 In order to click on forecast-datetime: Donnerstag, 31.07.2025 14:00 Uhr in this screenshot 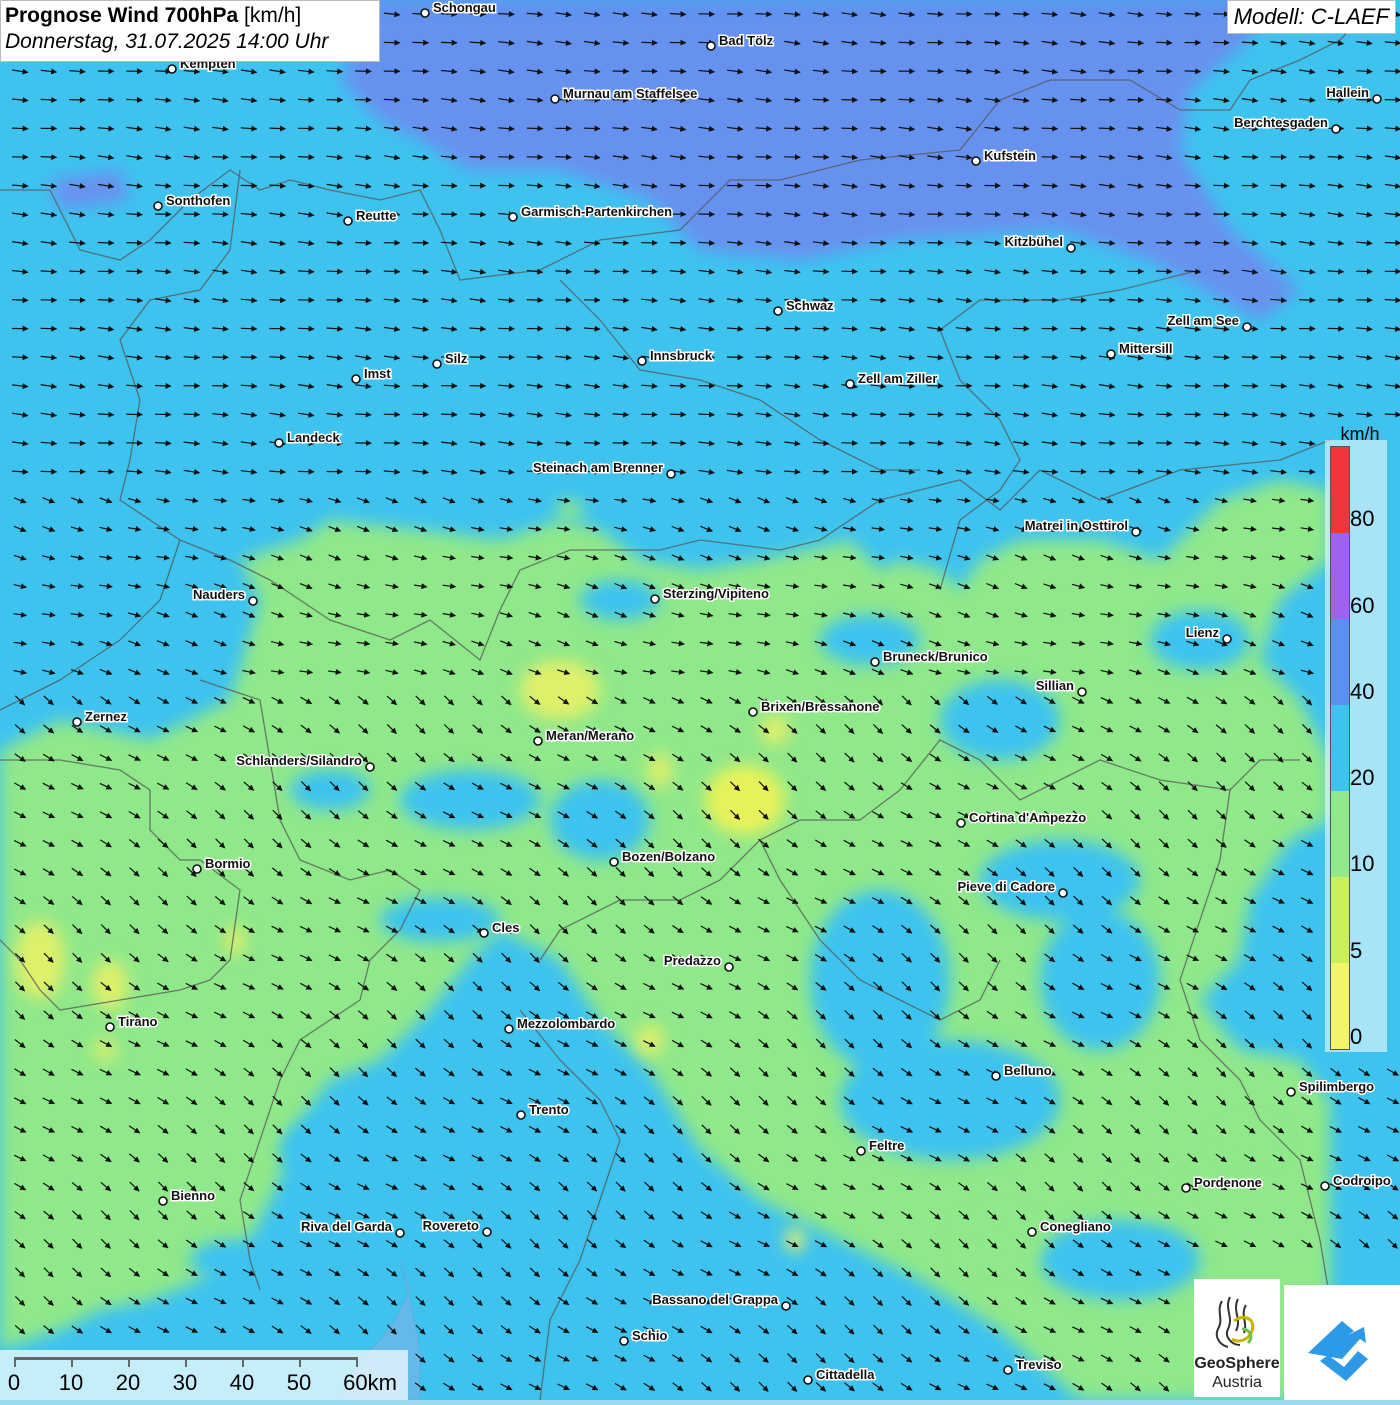, I will do `click(190, 42)`.